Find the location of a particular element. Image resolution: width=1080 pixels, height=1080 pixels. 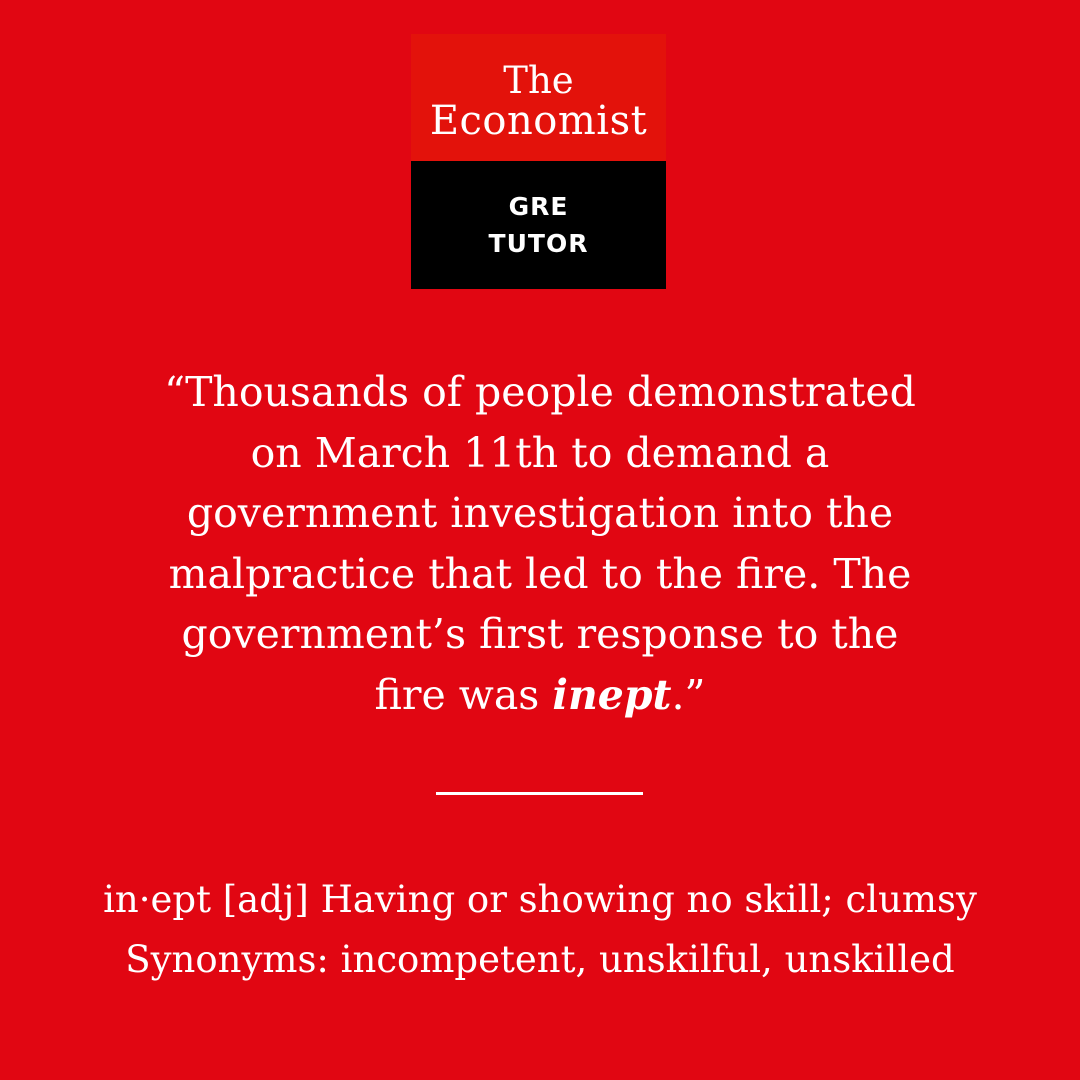

logo-gre-text: GRE is located at coordinates (538, 206).